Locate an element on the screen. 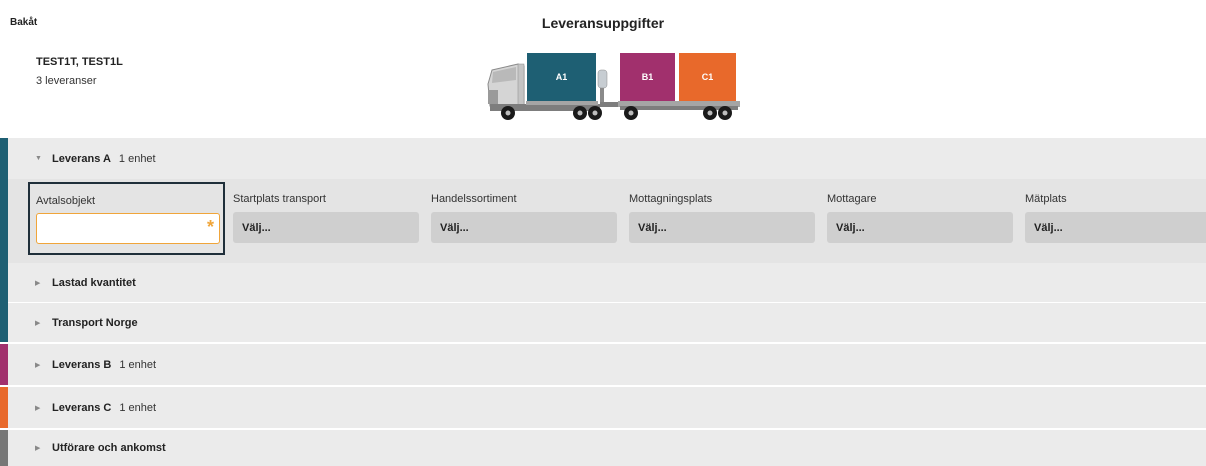 The image size is (1206, 466). matplats-field: Mätplats is located at coordinates (1046, 192).